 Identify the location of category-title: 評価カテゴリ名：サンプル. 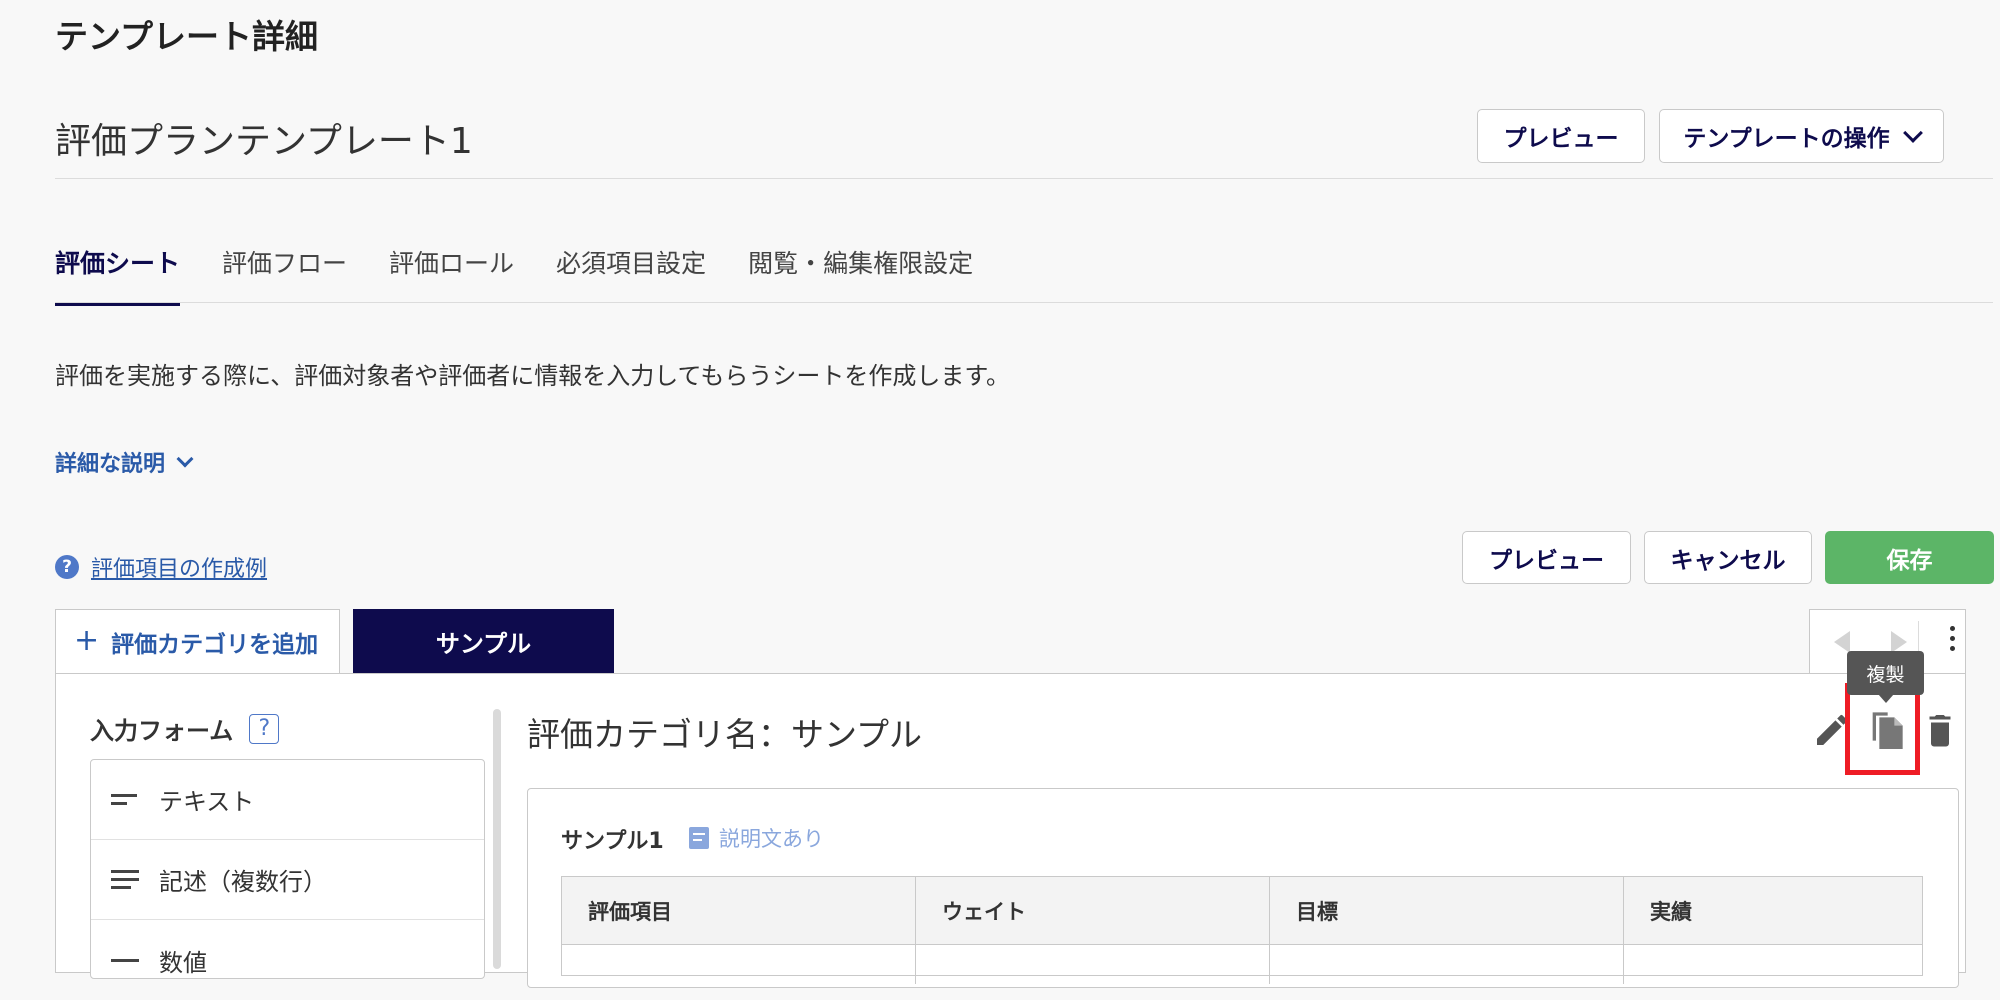
(725, 734).